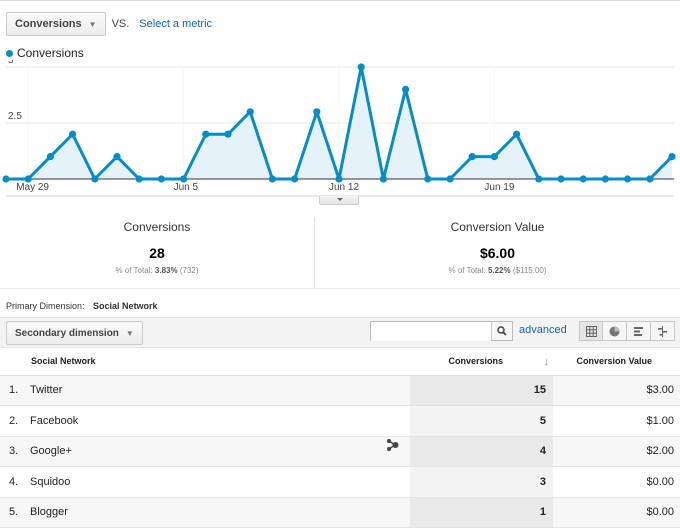 This screenshot has height=529, width=680. I want to click on table-row: 5. Blogger 1 $0.00, so click(340, 512).